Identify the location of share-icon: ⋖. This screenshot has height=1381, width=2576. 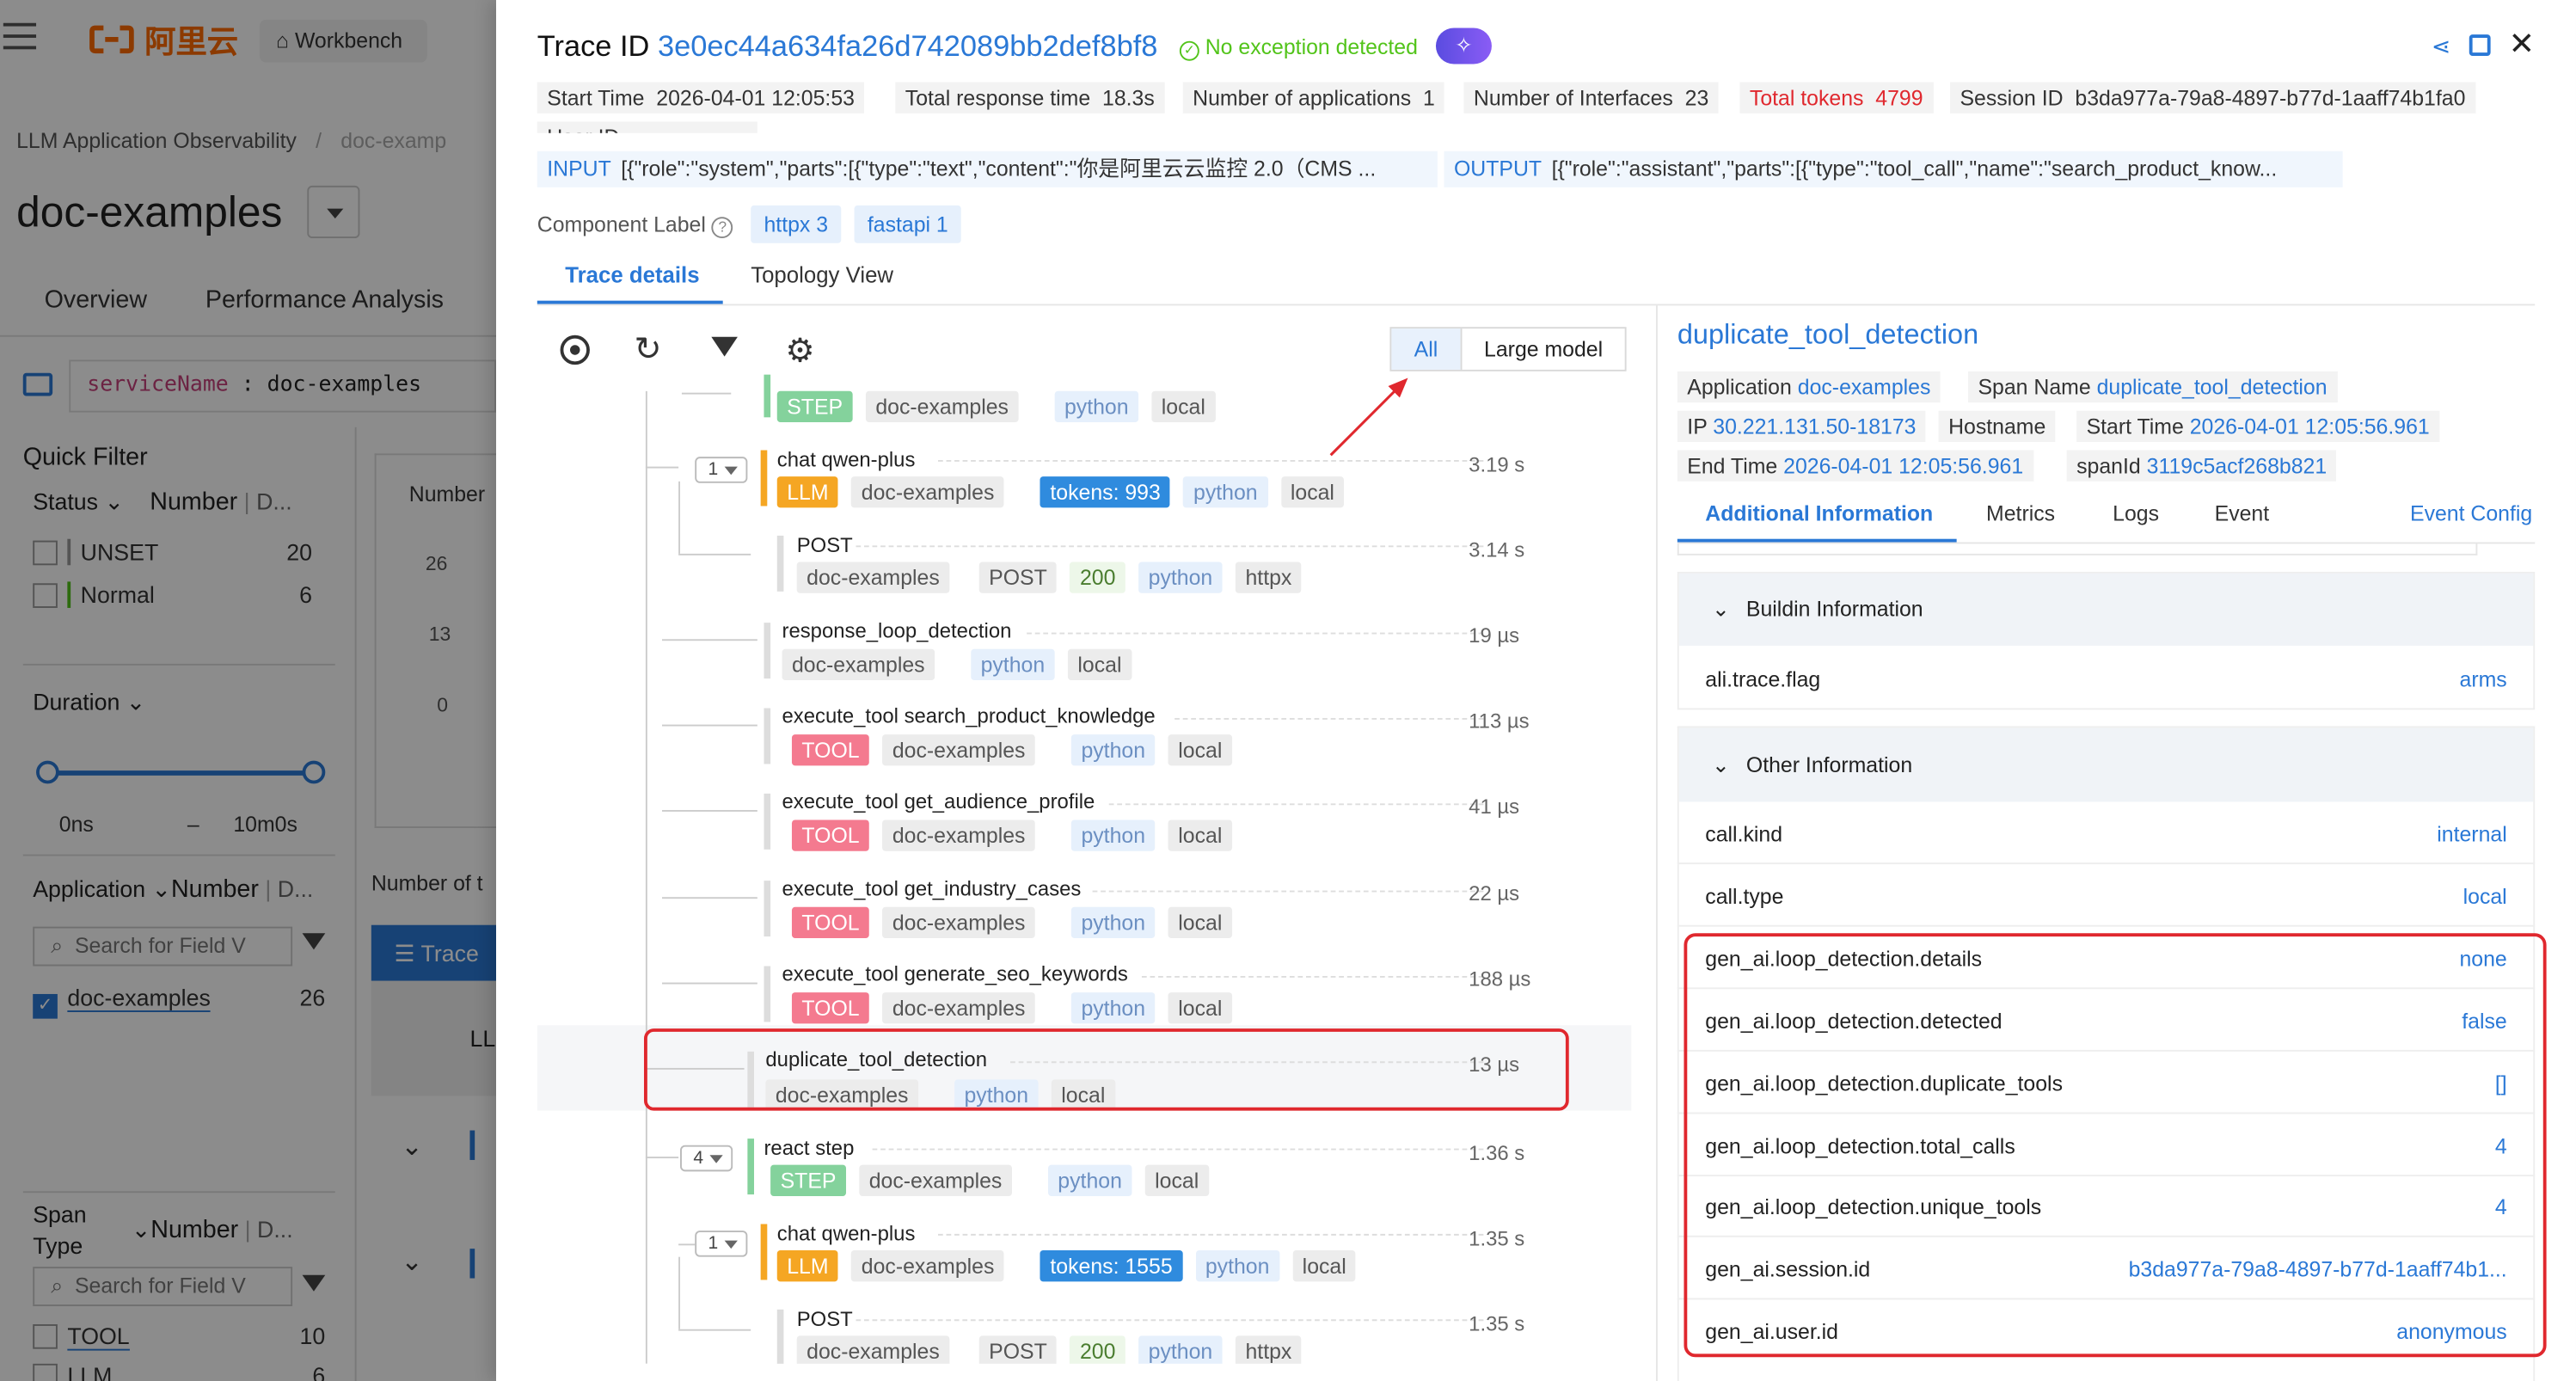
(2441, 46).